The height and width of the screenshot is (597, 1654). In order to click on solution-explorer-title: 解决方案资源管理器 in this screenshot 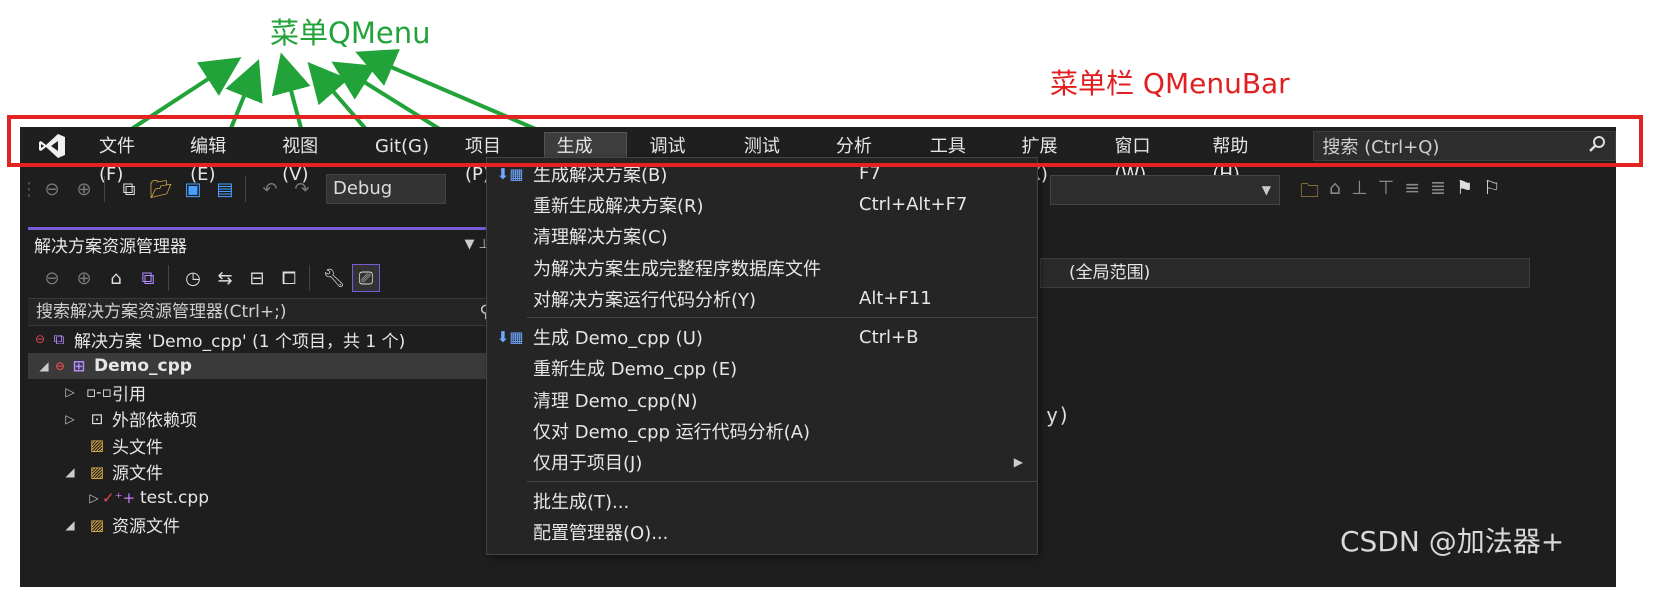, I will do `click(110, 246)`.